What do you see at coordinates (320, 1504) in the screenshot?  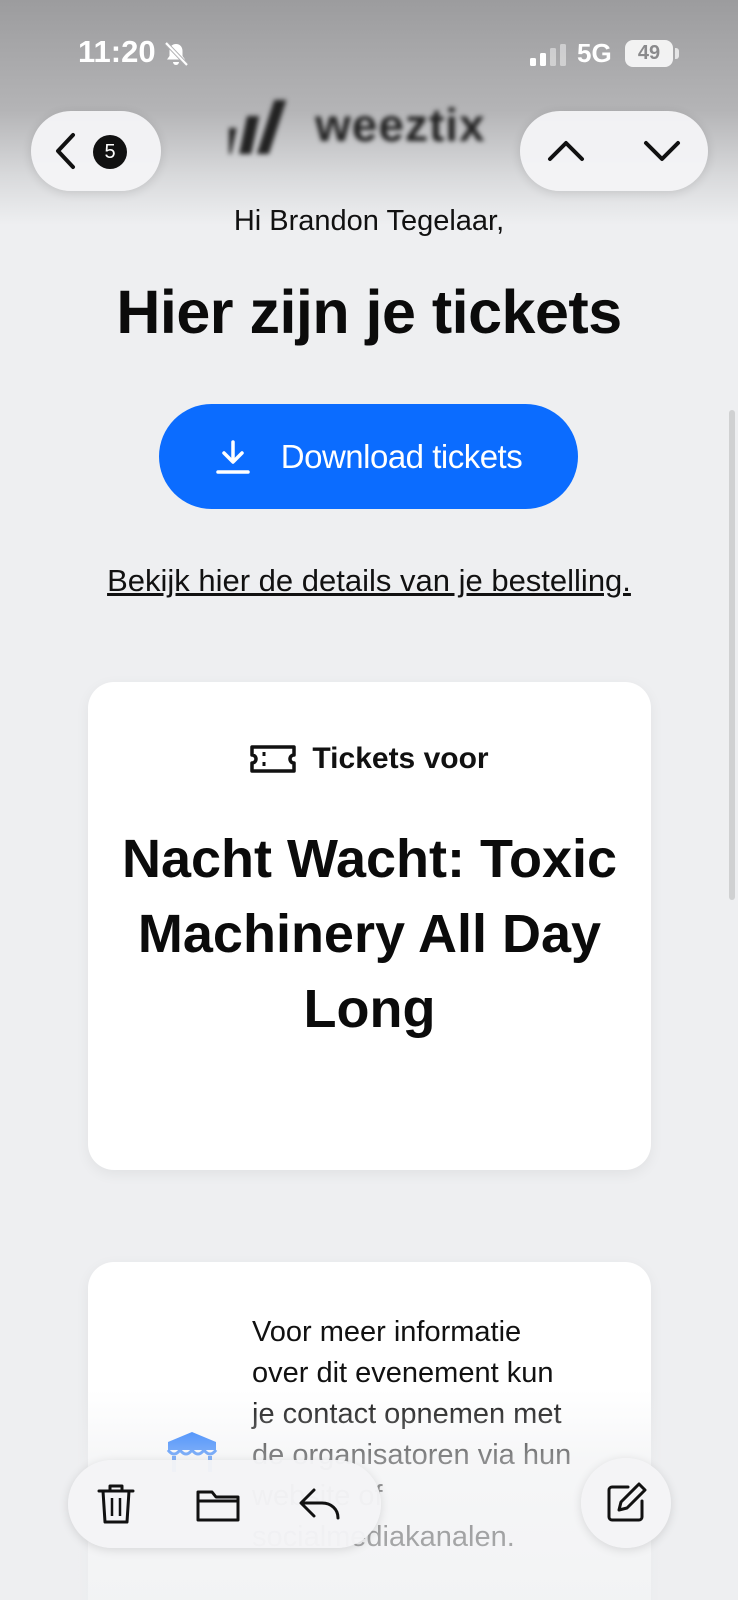 I see `reply-icon` at bounding box center [320, 1504].